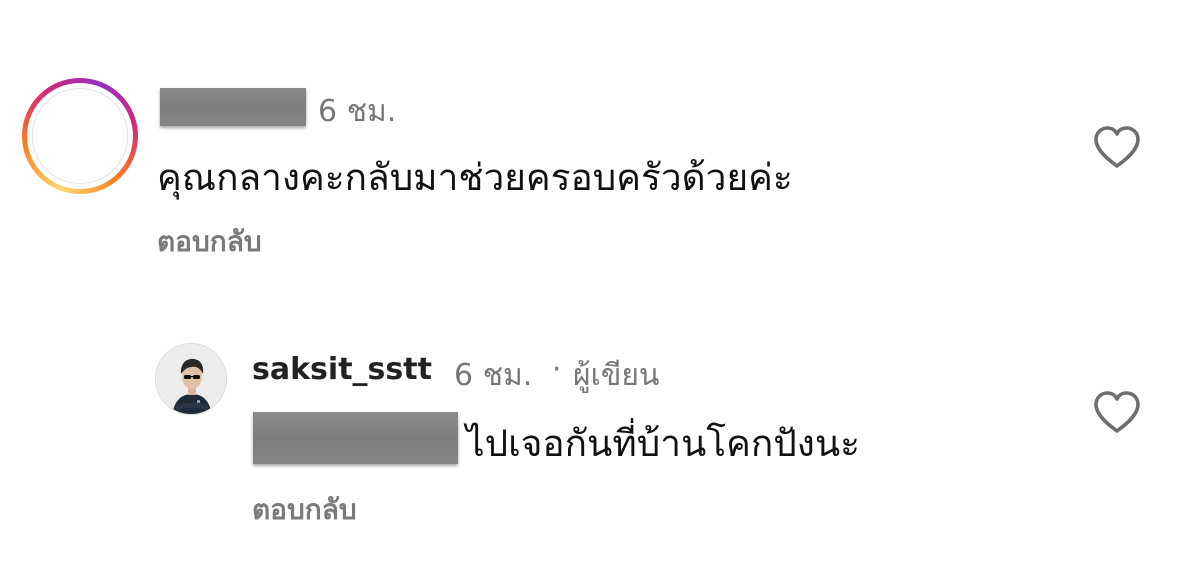 Image resolution: width=1200 pixels, height=587 pixels. What do you see at coordinates (233, 107) in the screenshot?
I see `redacted-username` at bounding box center [233, 107].